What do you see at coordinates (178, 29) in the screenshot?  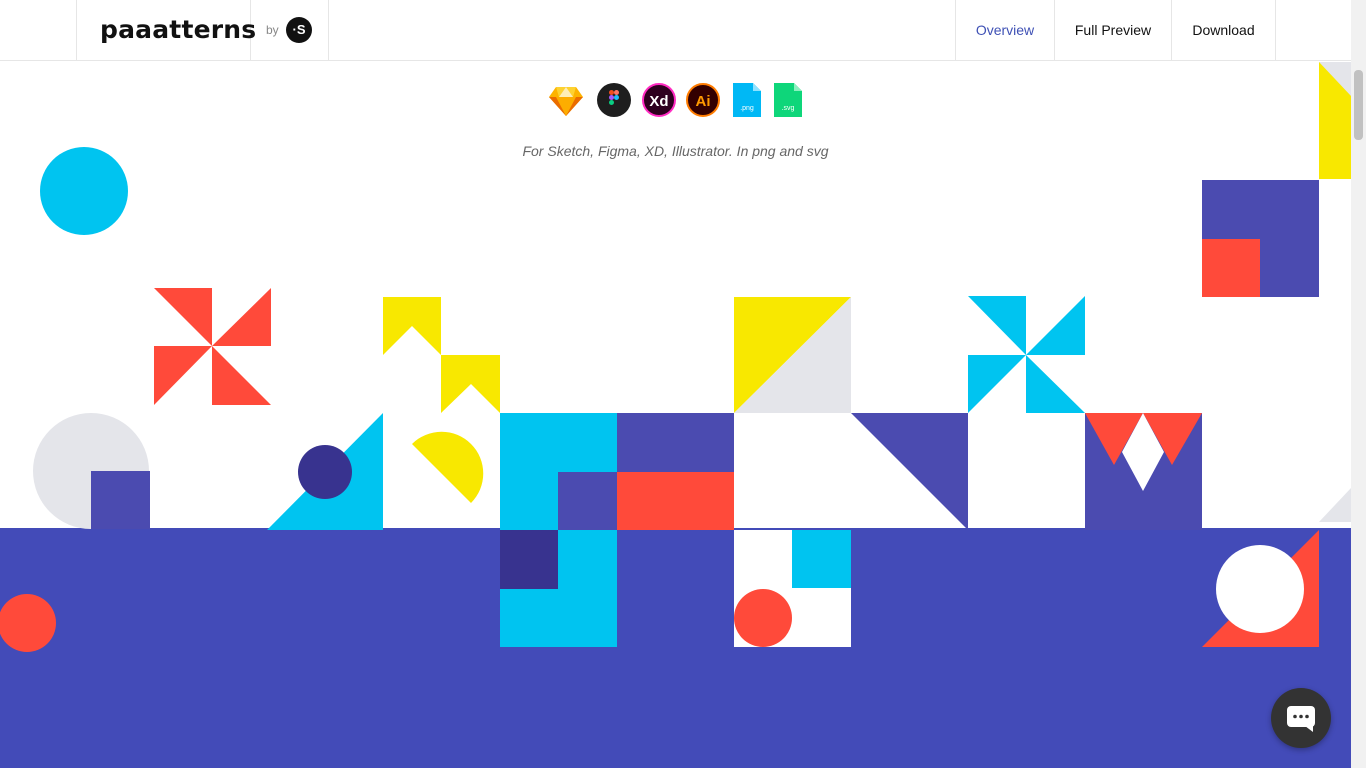 I see `brand-logo-text: paaatterns` at bounding box center [178, 29].